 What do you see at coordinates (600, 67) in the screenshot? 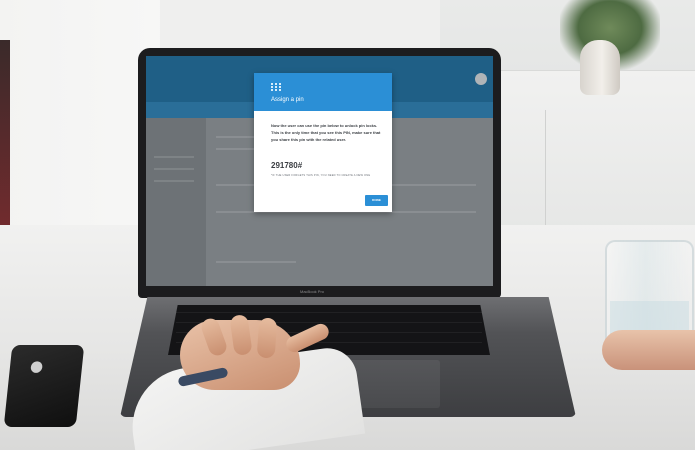
I see `background-vase` at bounding box center [600, 67].